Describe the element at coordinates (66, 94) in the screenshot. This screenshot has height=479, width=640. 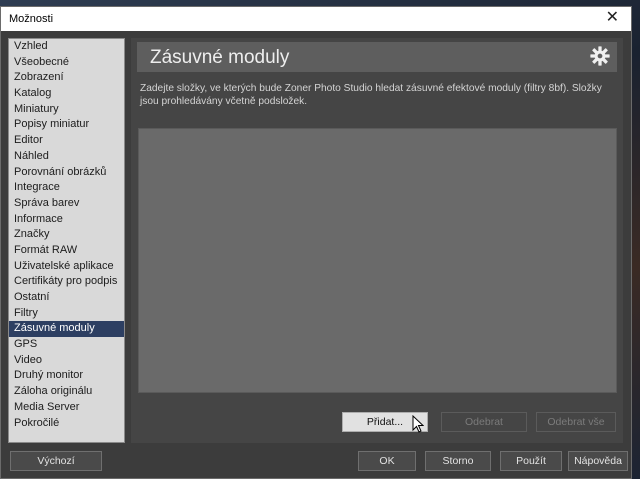
I see `sidebar-item: Katalog` at that location.